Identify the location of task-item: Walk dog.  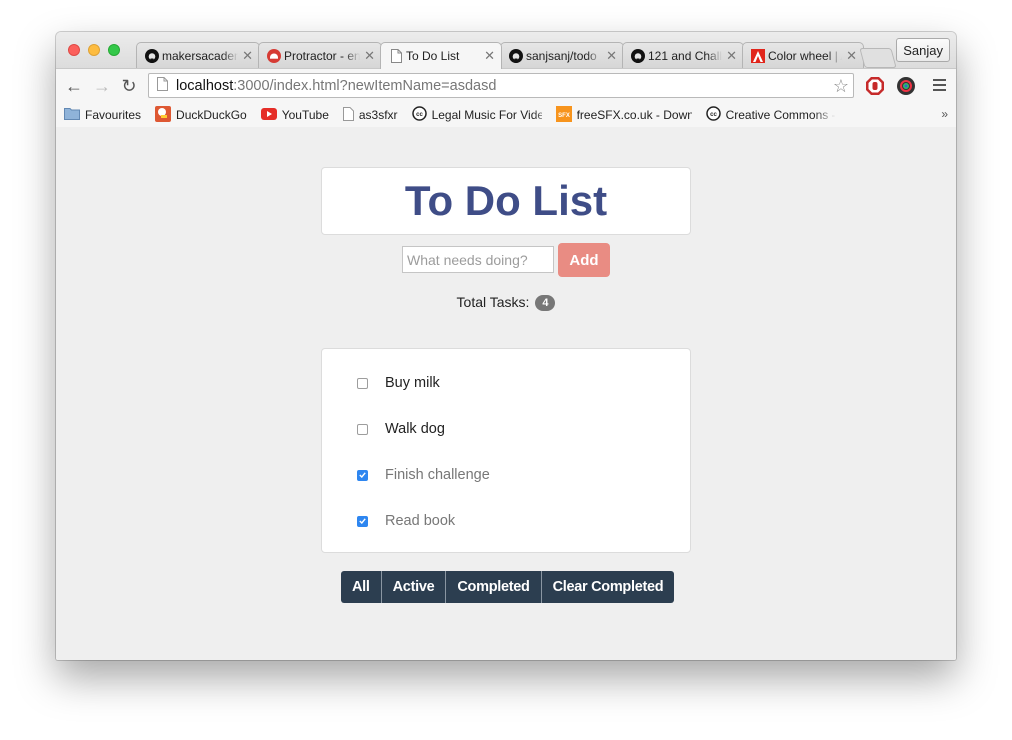
(401, 429).